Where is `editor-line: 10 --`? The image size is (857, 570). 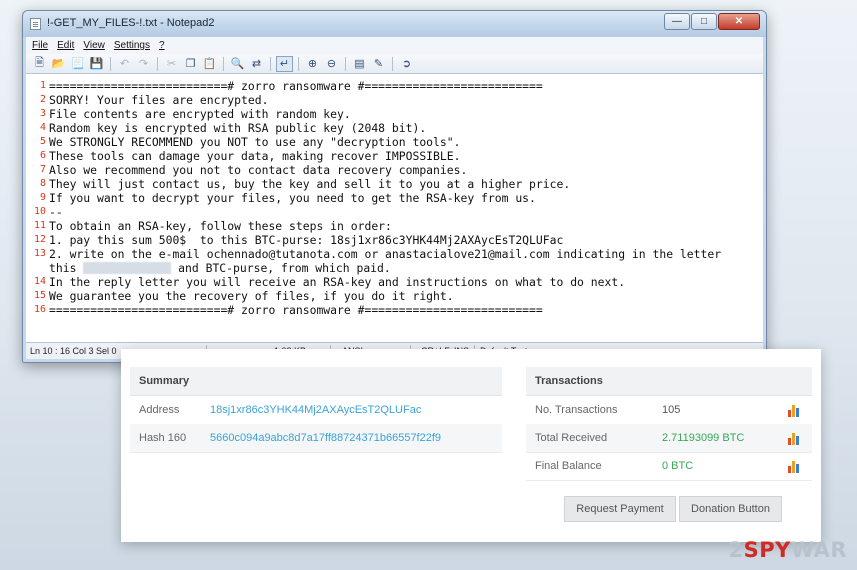
editor-line: 10 -- is located at coordinates (394, 212).